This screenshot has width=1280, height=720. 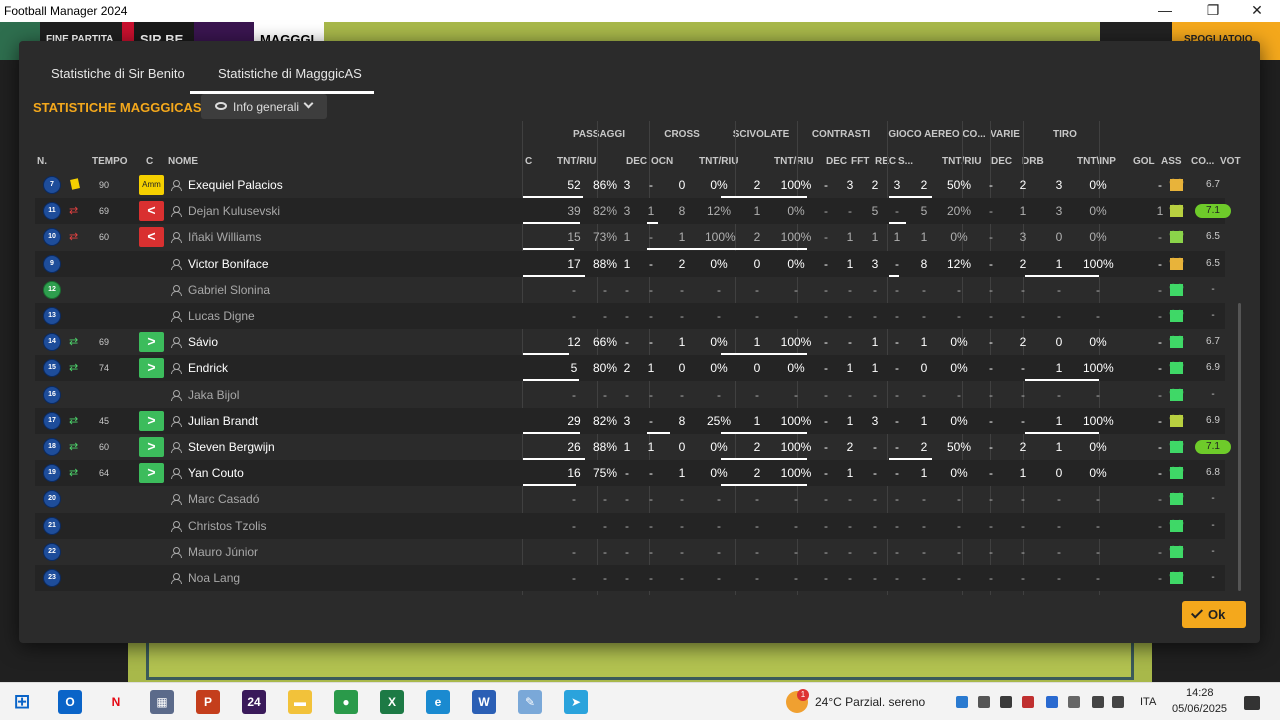 What do you see at coordinates (1213, 473) in the screenshot?
I see `player-rating: 6.8` at bounding box center [1213, 473].